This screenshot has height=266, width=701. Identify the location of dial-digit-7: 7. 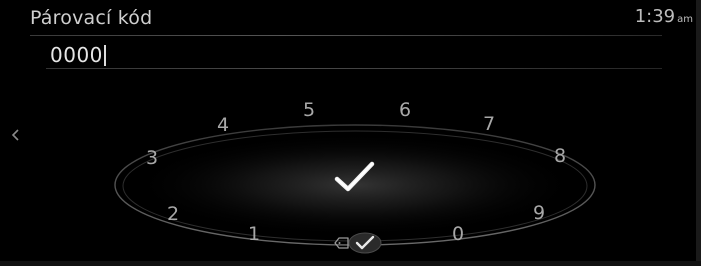
(489, 124).